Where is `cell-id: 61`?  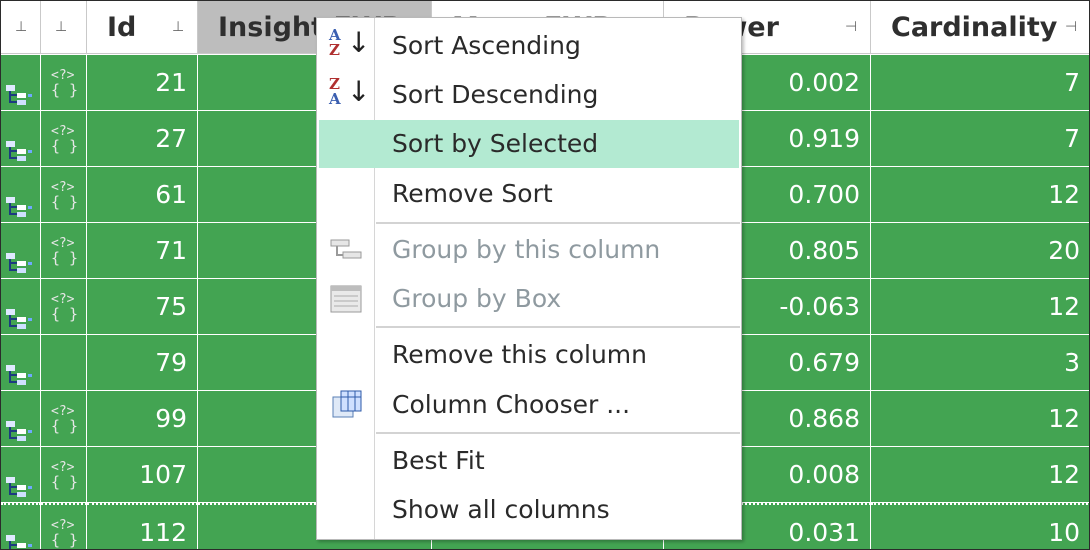 cell-id: 61 is located at coordinates (142, 195).